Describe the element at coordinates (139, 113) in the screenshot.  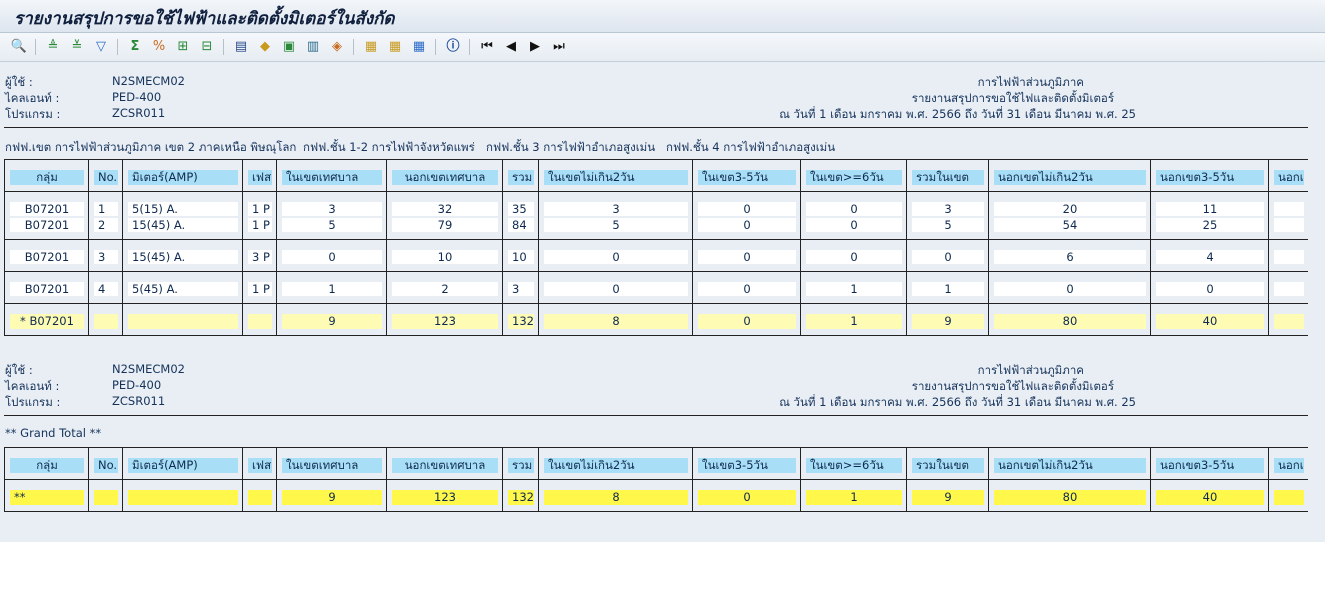
I see `program-value: ZCSR011` at that location.